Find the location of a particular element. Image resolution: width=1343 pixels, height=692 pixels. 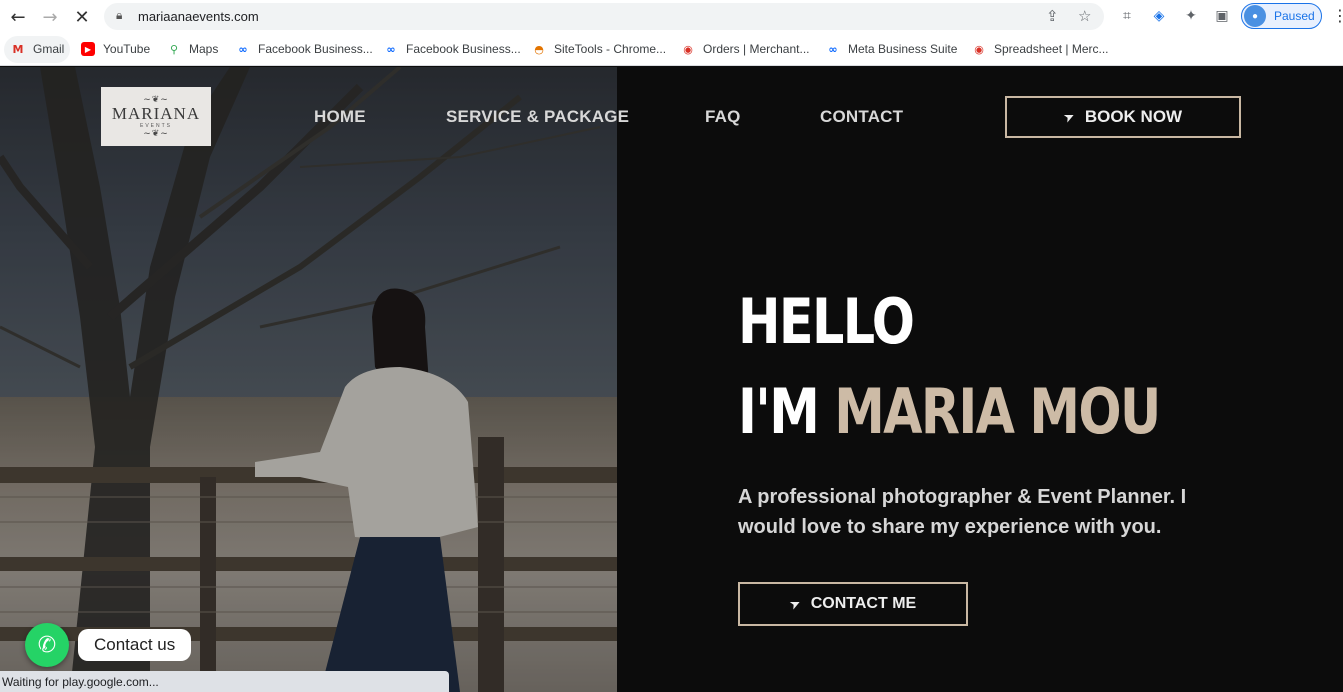

sitetools-icon: ◓ is located at coordinates (539, 49).